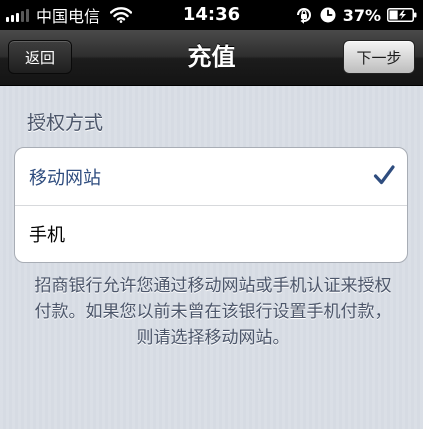 The height and width of the screenshot is (429, 423). What do you see at coordinates (361, 15) in the screenshot?
I see `battery-percent: 37%` at bounding box center [361, 15].